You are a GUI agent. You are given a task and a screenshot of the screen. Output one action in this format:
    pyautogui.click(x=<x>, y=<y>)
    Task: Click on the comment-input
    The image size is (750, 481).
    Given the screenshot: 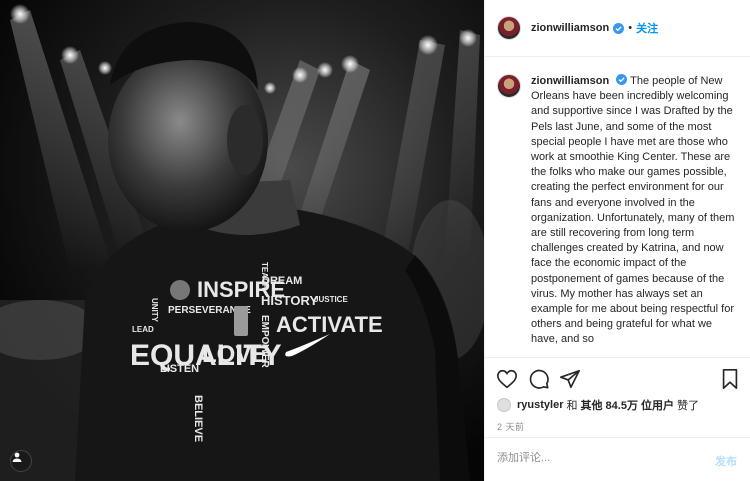 What is the action you would take?
    pyautogui.click(x=597, y=458)
    